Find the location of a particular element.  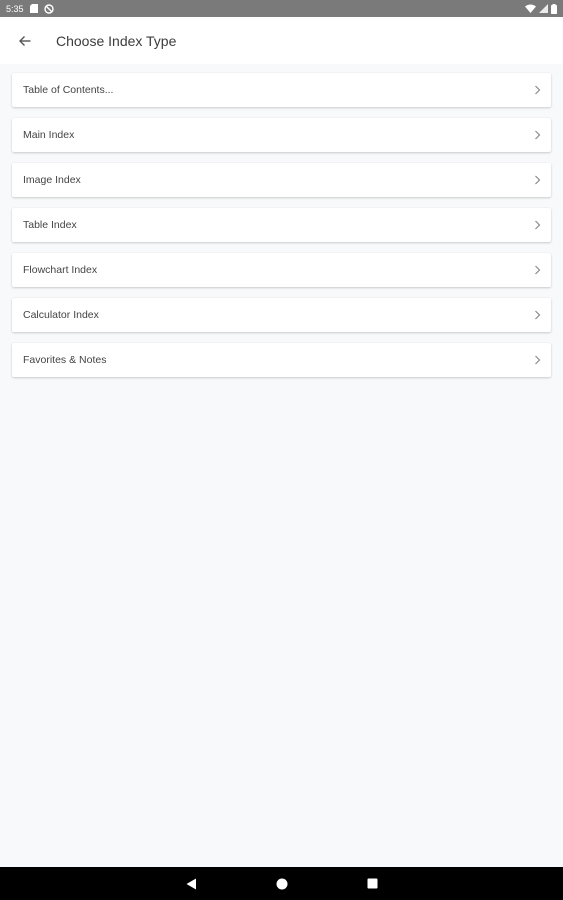

nav-recents-button is located at coordinates (372, 883).